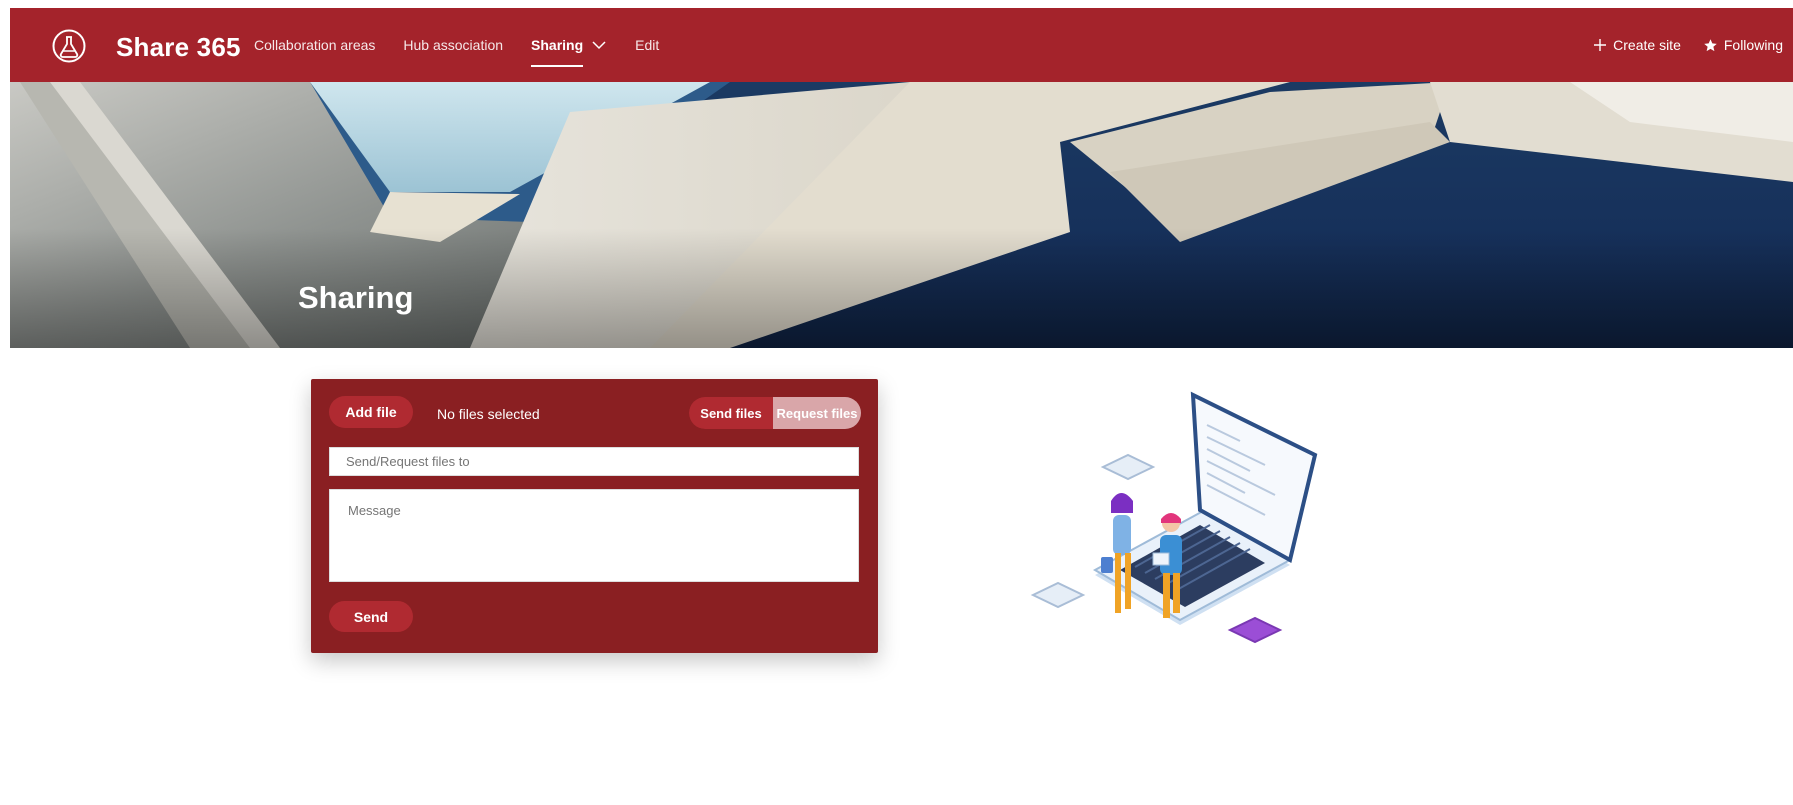 The image size is (1793, 805). I want to click on mode-toggle: Send files Request files, so click(775, 413).